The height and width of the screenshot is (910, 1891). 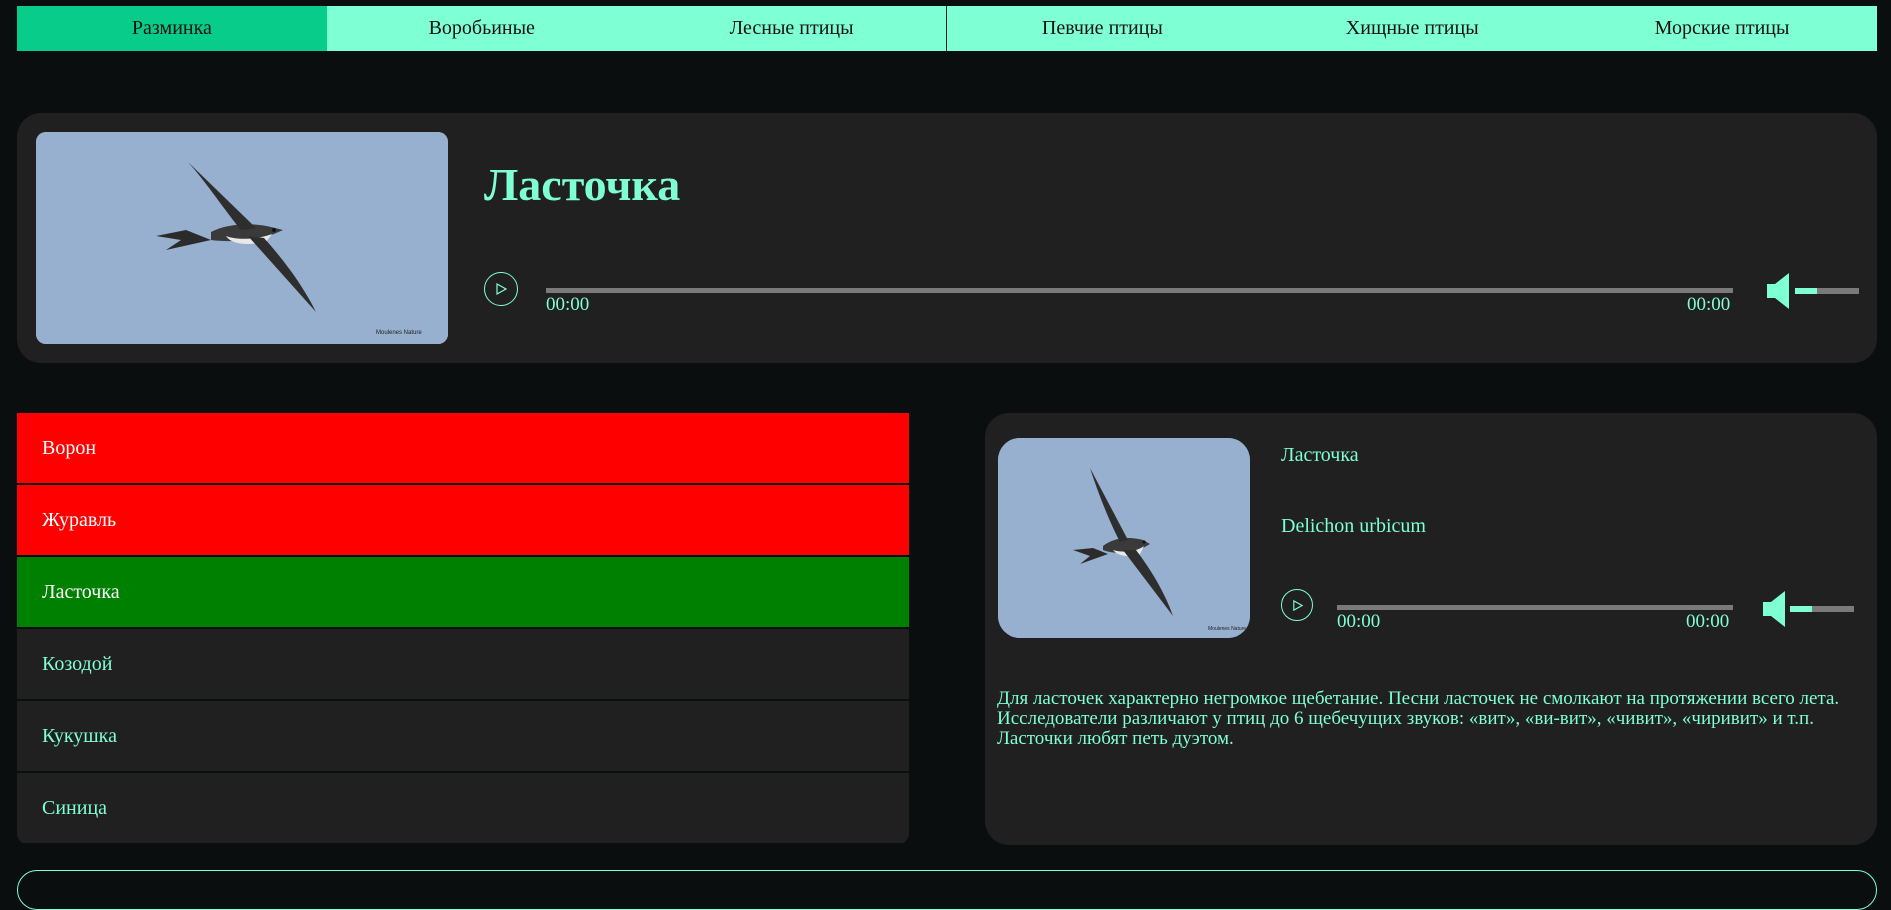 I want to click on nav-item-passerines: Воробьиные, so click(x=482, y=28).